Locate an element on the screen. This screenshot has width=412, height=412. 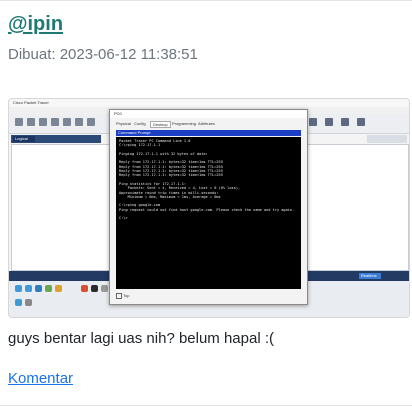
terminal-line: C:\> is located at coordinates (123, 218).